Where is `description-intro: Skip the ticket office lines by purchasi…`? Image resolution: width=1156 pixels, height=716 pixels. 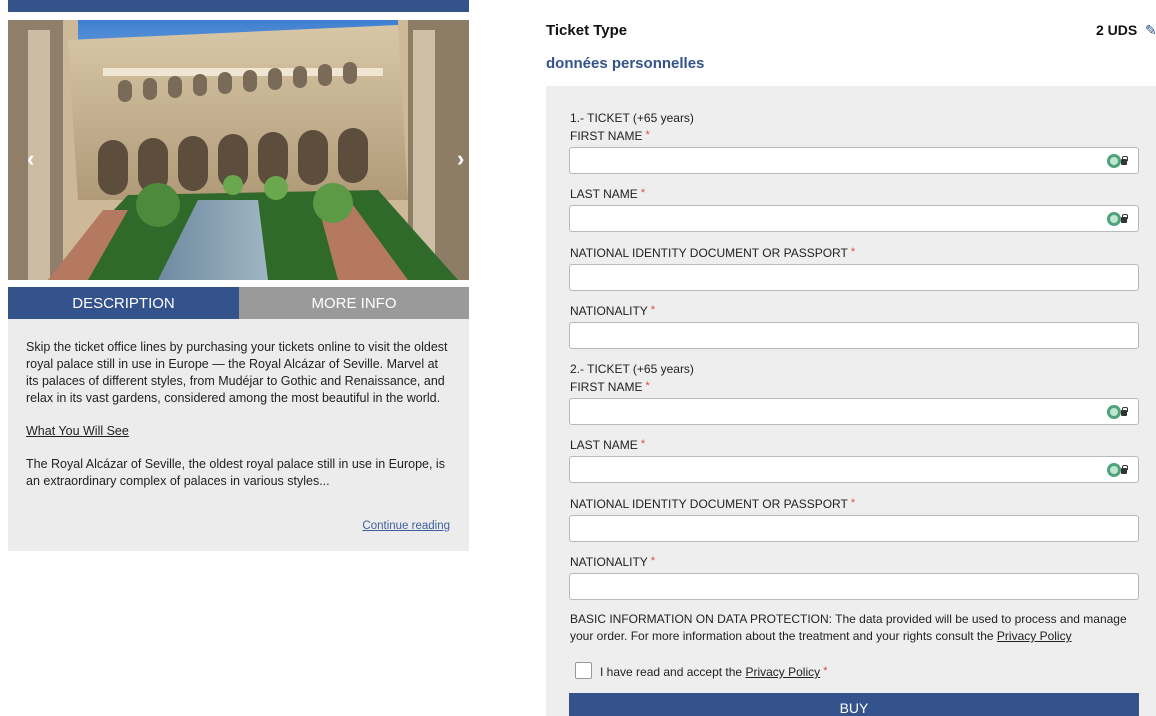 description-intro: Skip the ticket office lines by purchasi… is located at coordinates (237, 372).